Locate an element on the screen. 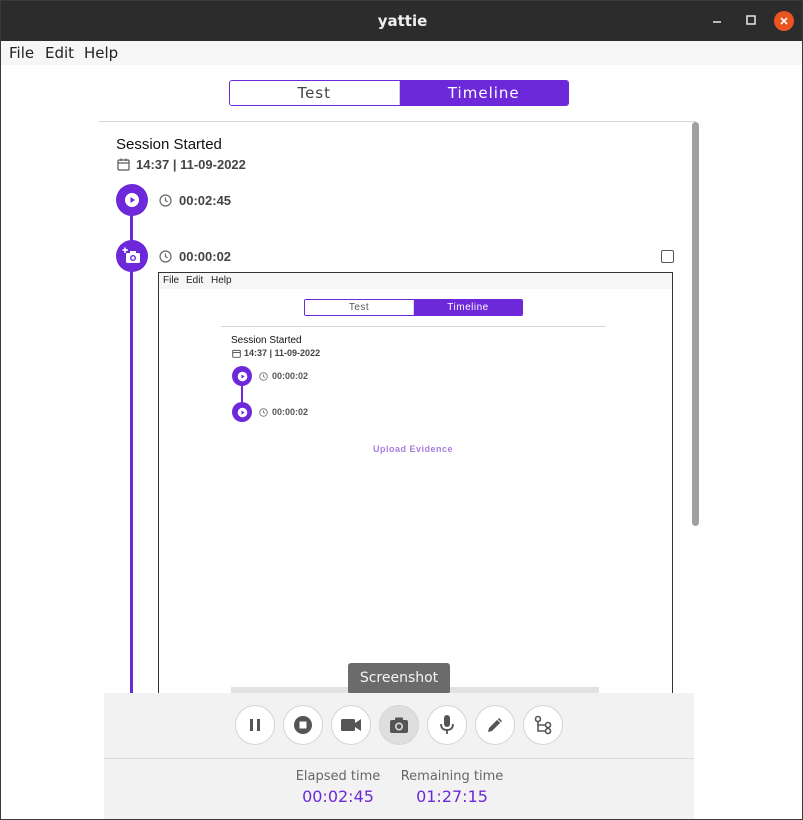 The width and height of the screenshot is (803, 820). toolbar-divider is located at coordinates (399, 758).